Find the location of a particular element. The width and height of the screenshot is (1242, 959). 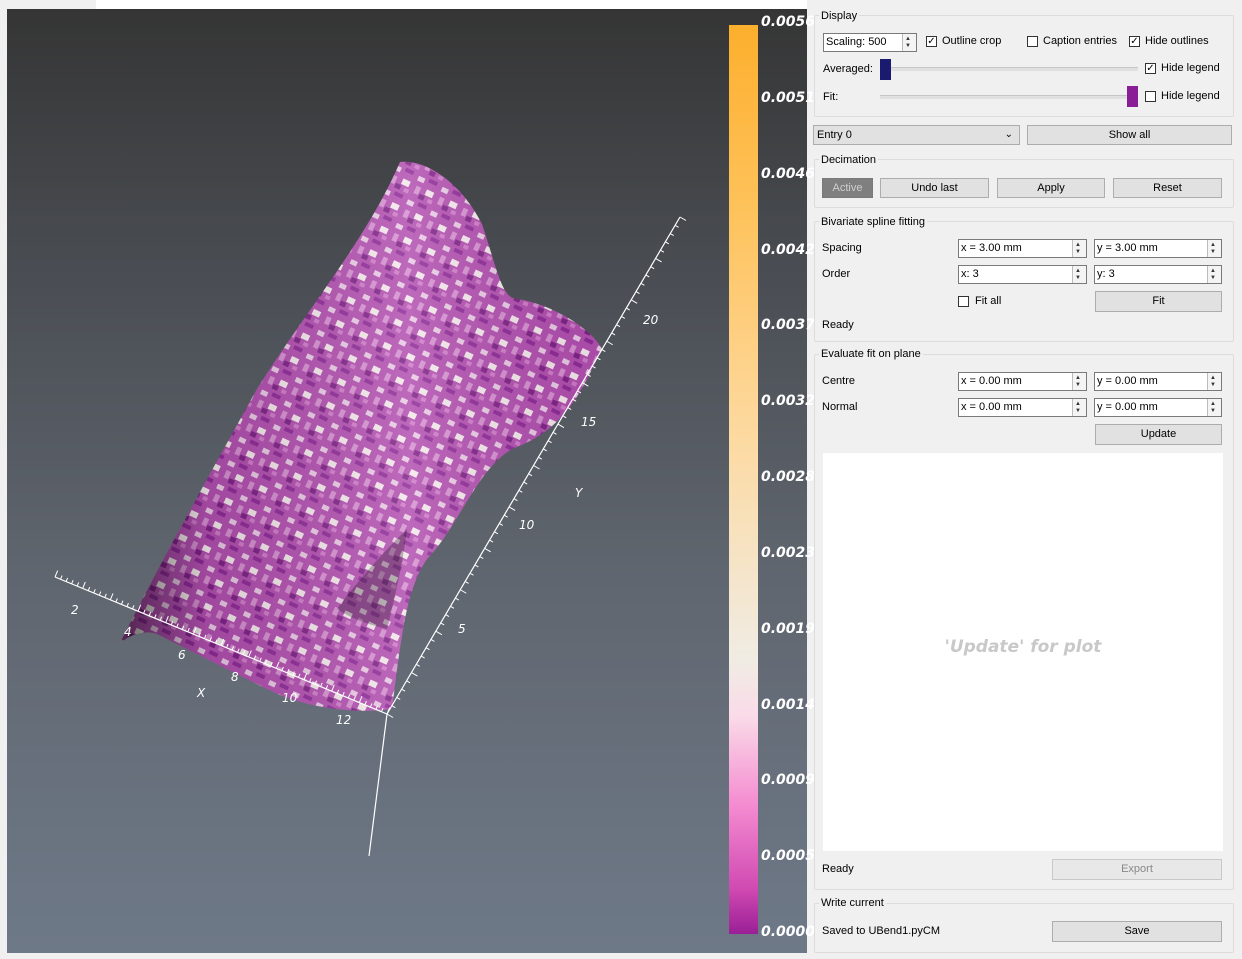

caption-entries-checkbox is located at coordinates (1032, 41).